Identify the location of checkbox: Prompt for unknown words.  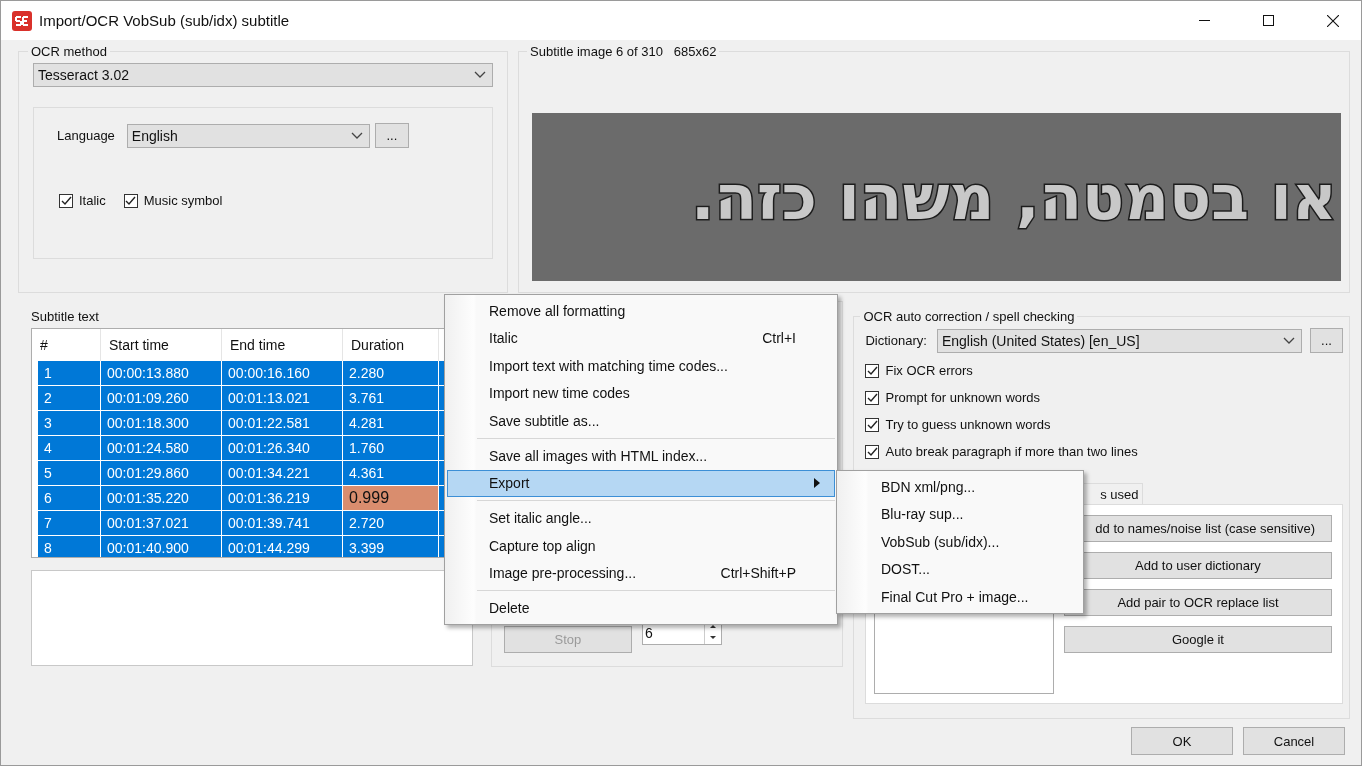
(1104, 397).